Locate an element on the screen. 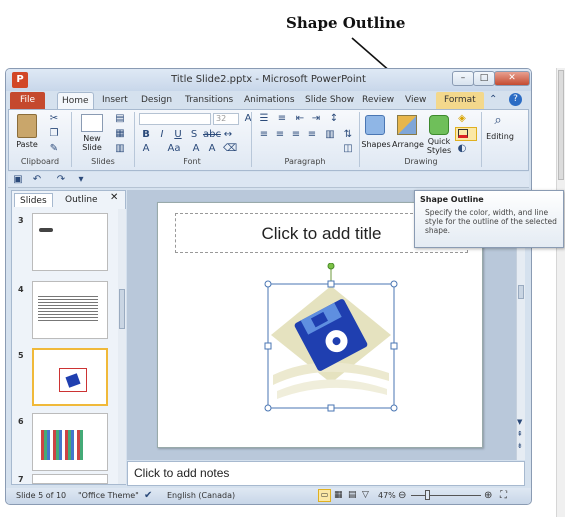  tab-file: File is located at coordinates (28, 100).